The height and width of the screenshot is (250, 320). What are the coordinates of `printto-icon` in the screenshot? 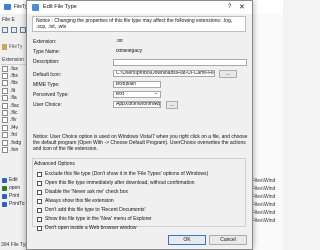 It's located at (4, 204).